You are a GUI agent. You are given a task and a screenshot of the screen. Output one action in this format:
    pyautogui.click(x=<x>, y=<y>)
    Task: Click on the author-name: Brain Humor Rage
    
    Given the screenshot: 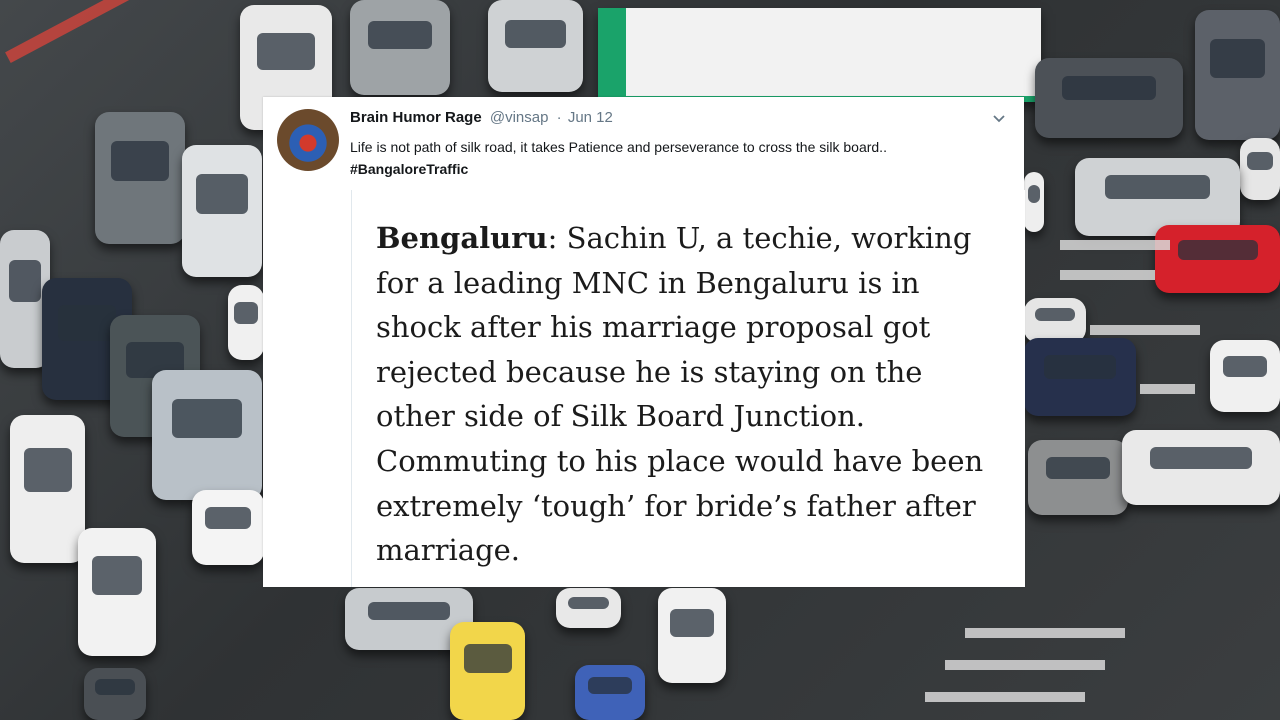 What is the action you would take?
    pyautogui.click(x=416, y=117)
    